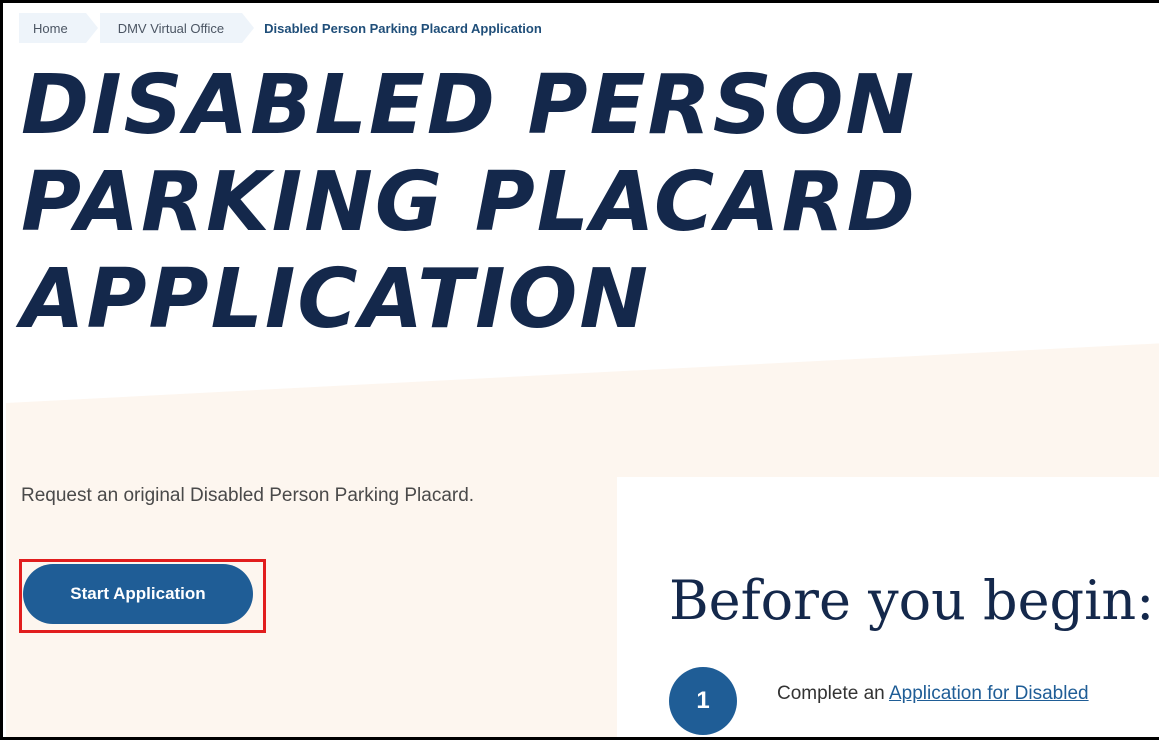  Describe the element at coordinates (833, 693) in the screenshot. I see `step-text-prefix: Complete an` at that location.